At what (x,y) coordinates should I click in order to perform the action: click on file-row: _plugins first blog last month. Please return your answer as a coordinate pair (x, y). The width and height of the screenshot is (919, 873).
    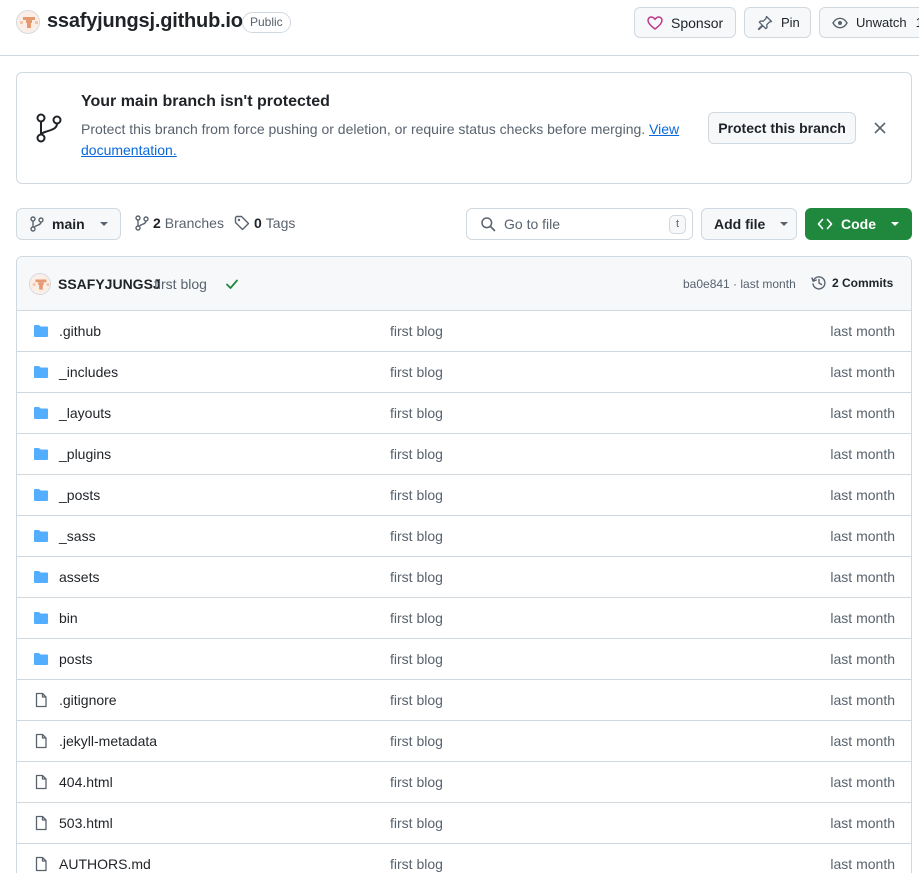
    Looking at the image, I should click on (464, 454).